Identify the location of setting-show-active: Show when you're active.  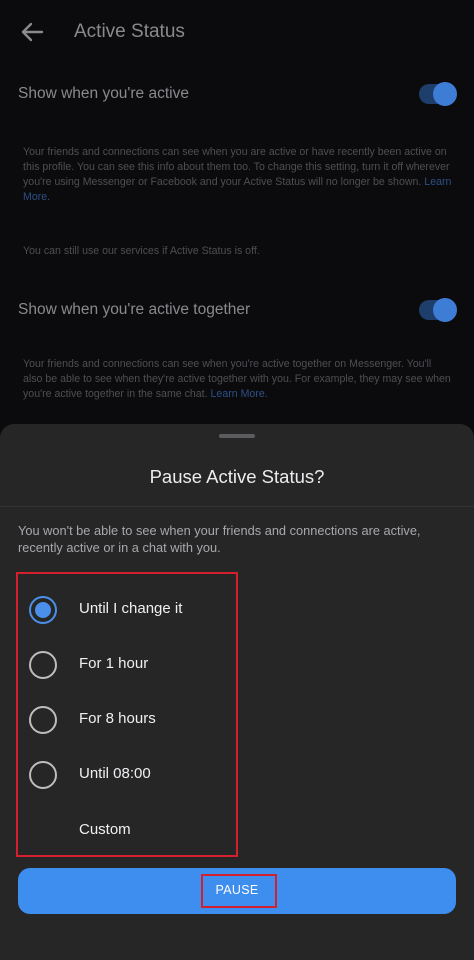
(237, 94).